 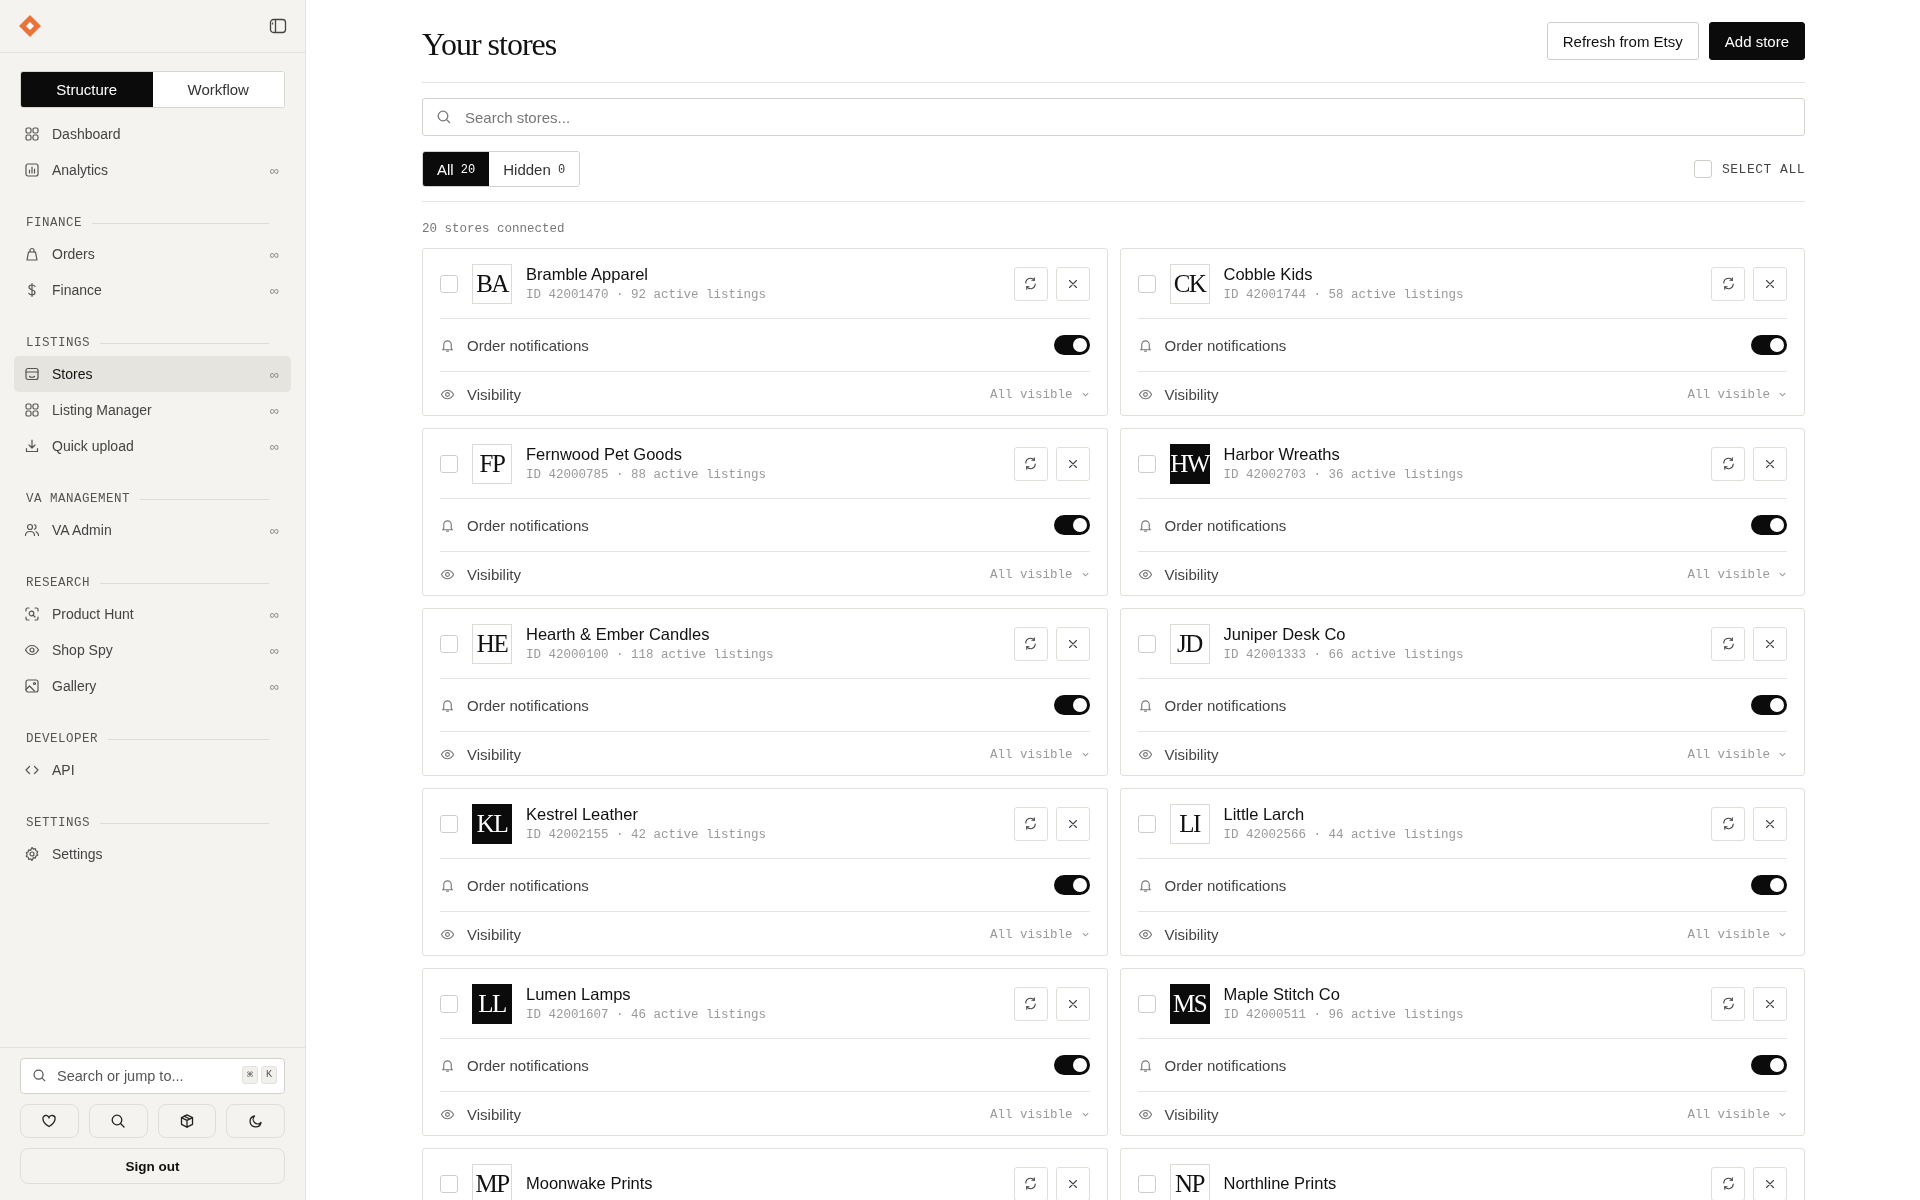 I want to click on store-logo: NP, so click(x=1189, y=1181).